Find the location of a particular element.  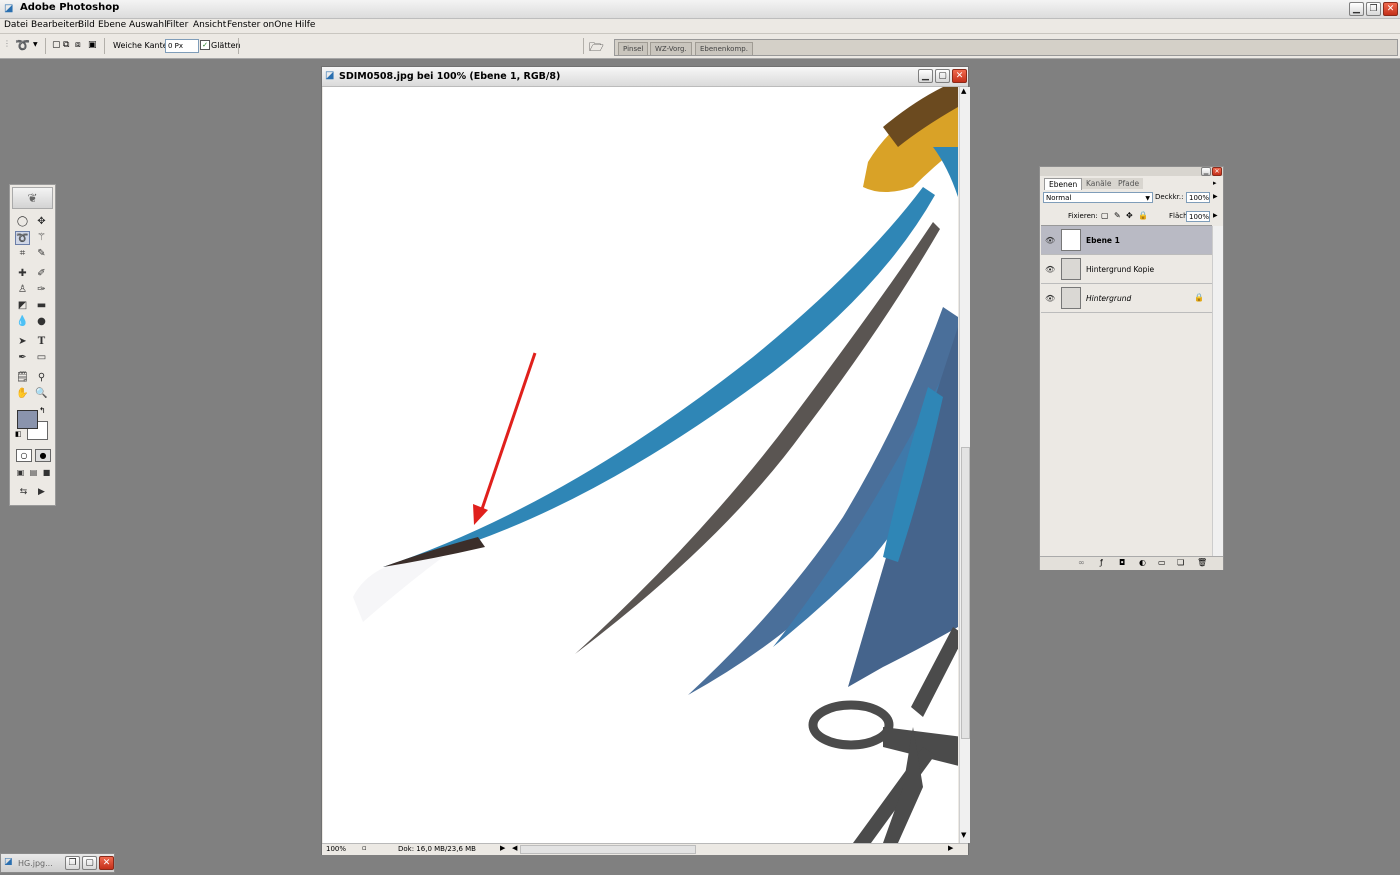

layers-scrollbar is located at coordinates (1217, 391).